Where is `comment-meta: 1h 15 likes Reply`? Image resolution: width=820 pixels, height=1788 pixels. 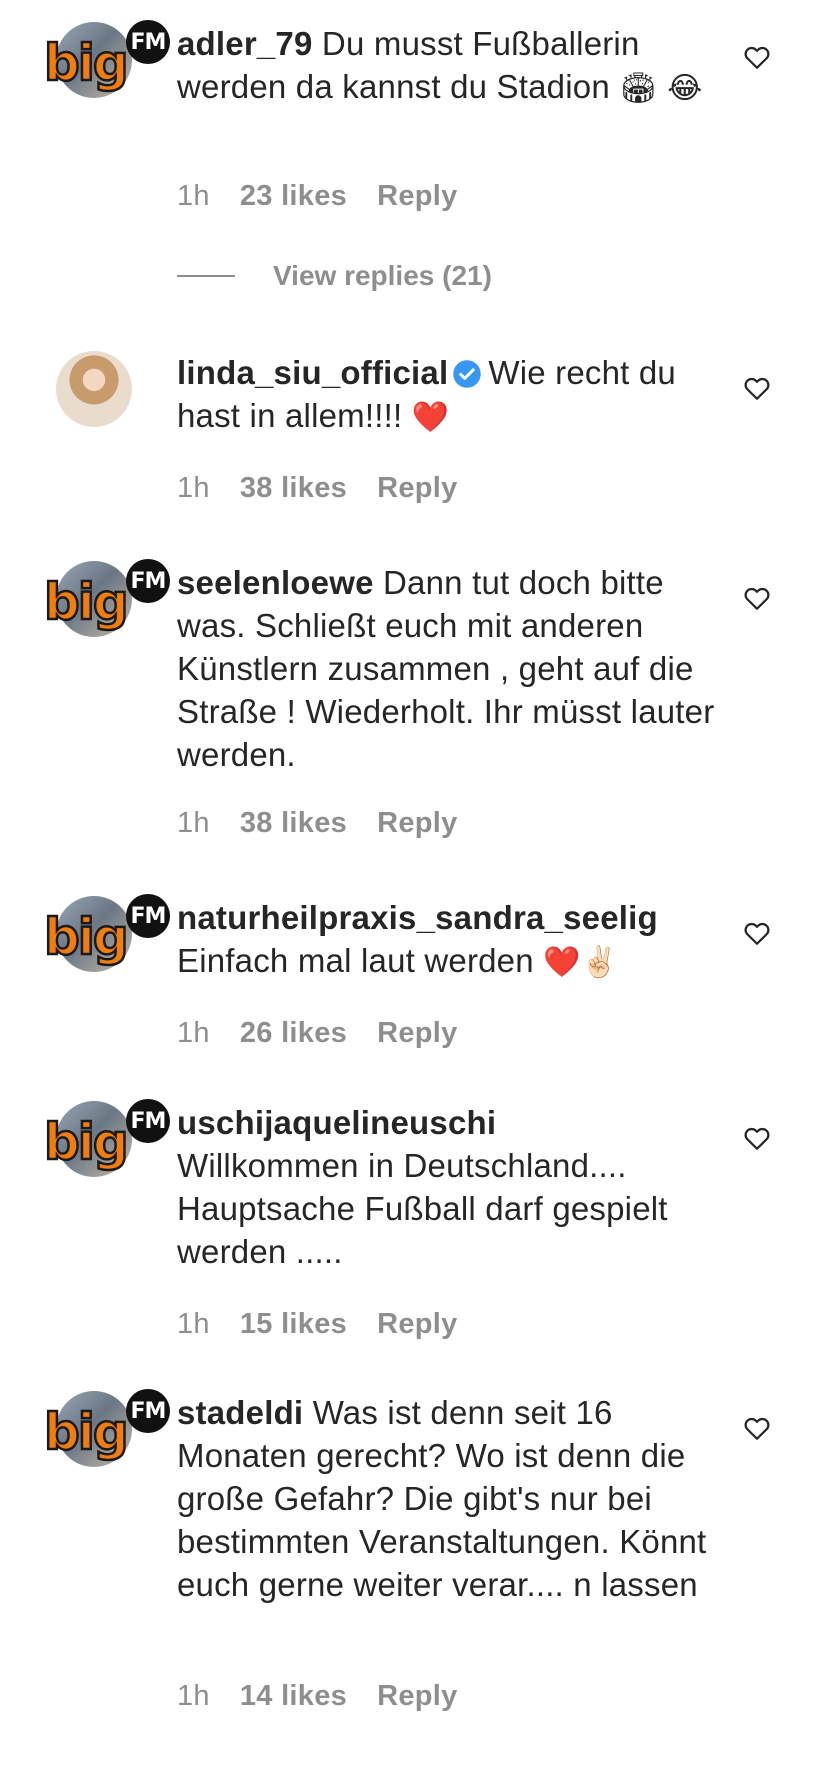 comment-meta: 1h 15 likes Reply is located at coordinates (317, 1324).